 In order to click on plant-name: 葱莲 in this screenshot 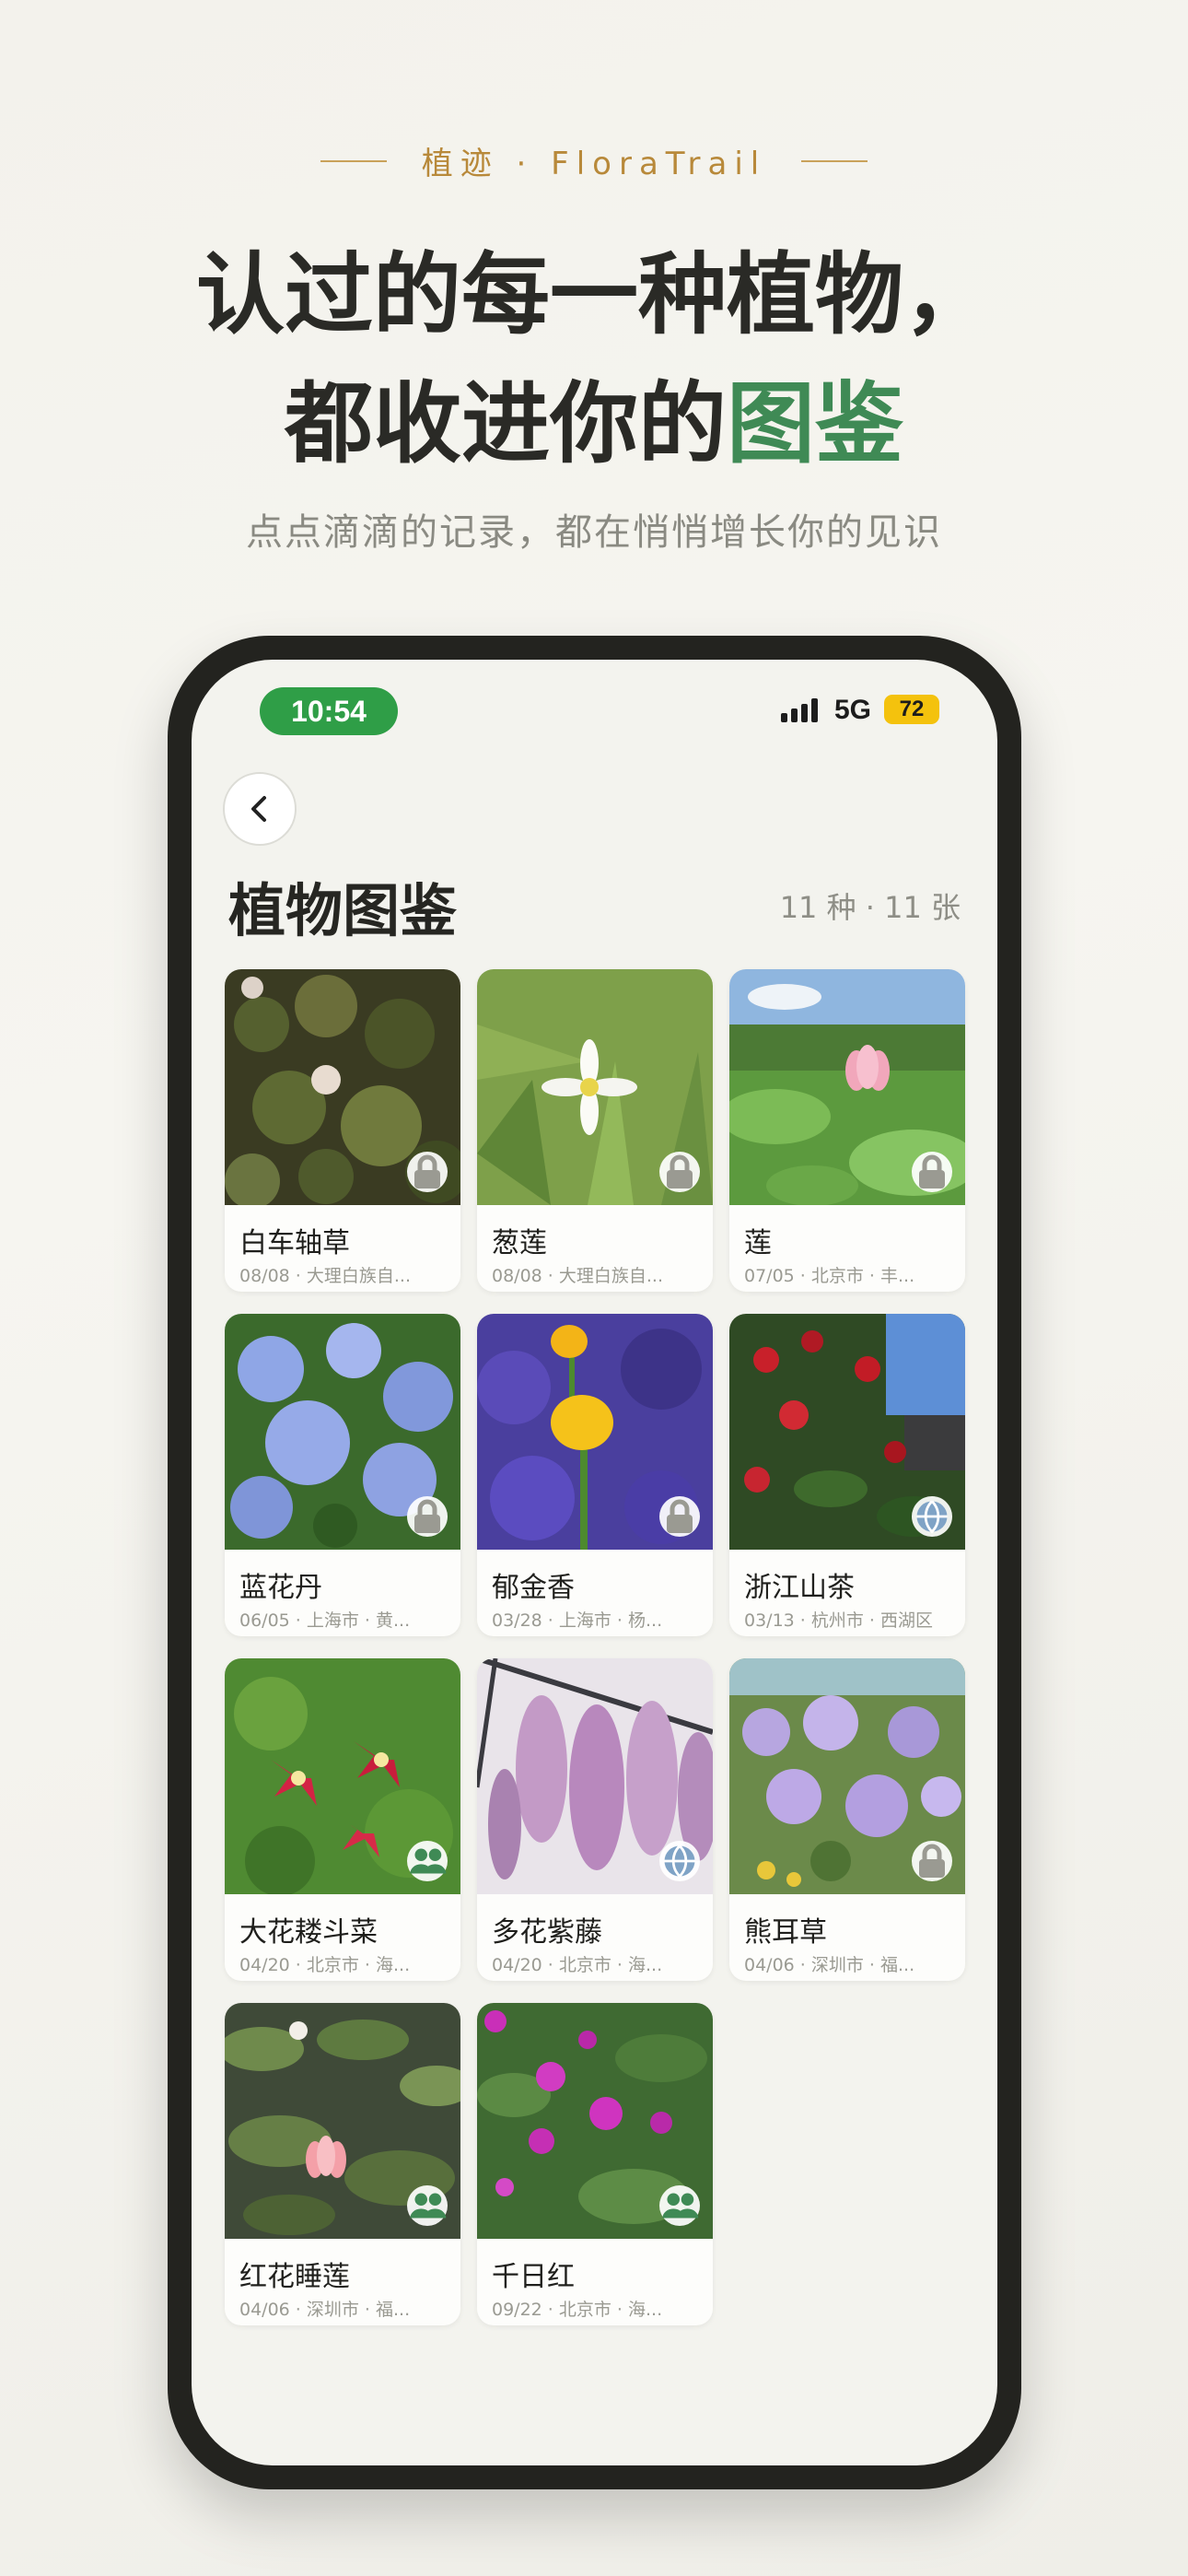, I will do `click(519, 1243)`.